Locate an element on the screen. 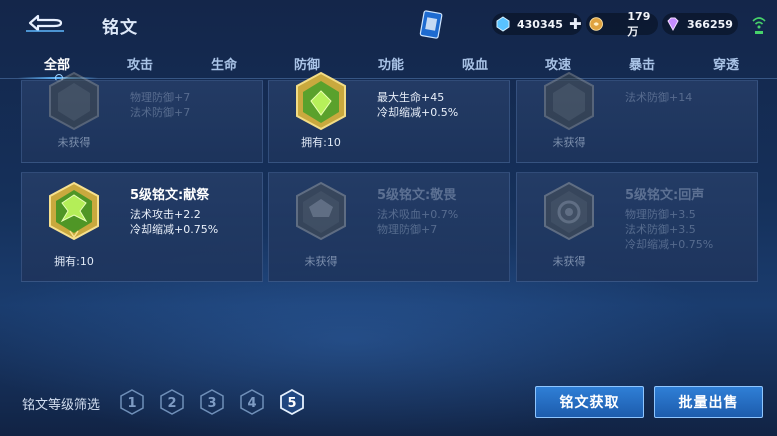 This screenshot has height=436, width=777. level-filter-3: 3 is located at coordinates (212, 402).